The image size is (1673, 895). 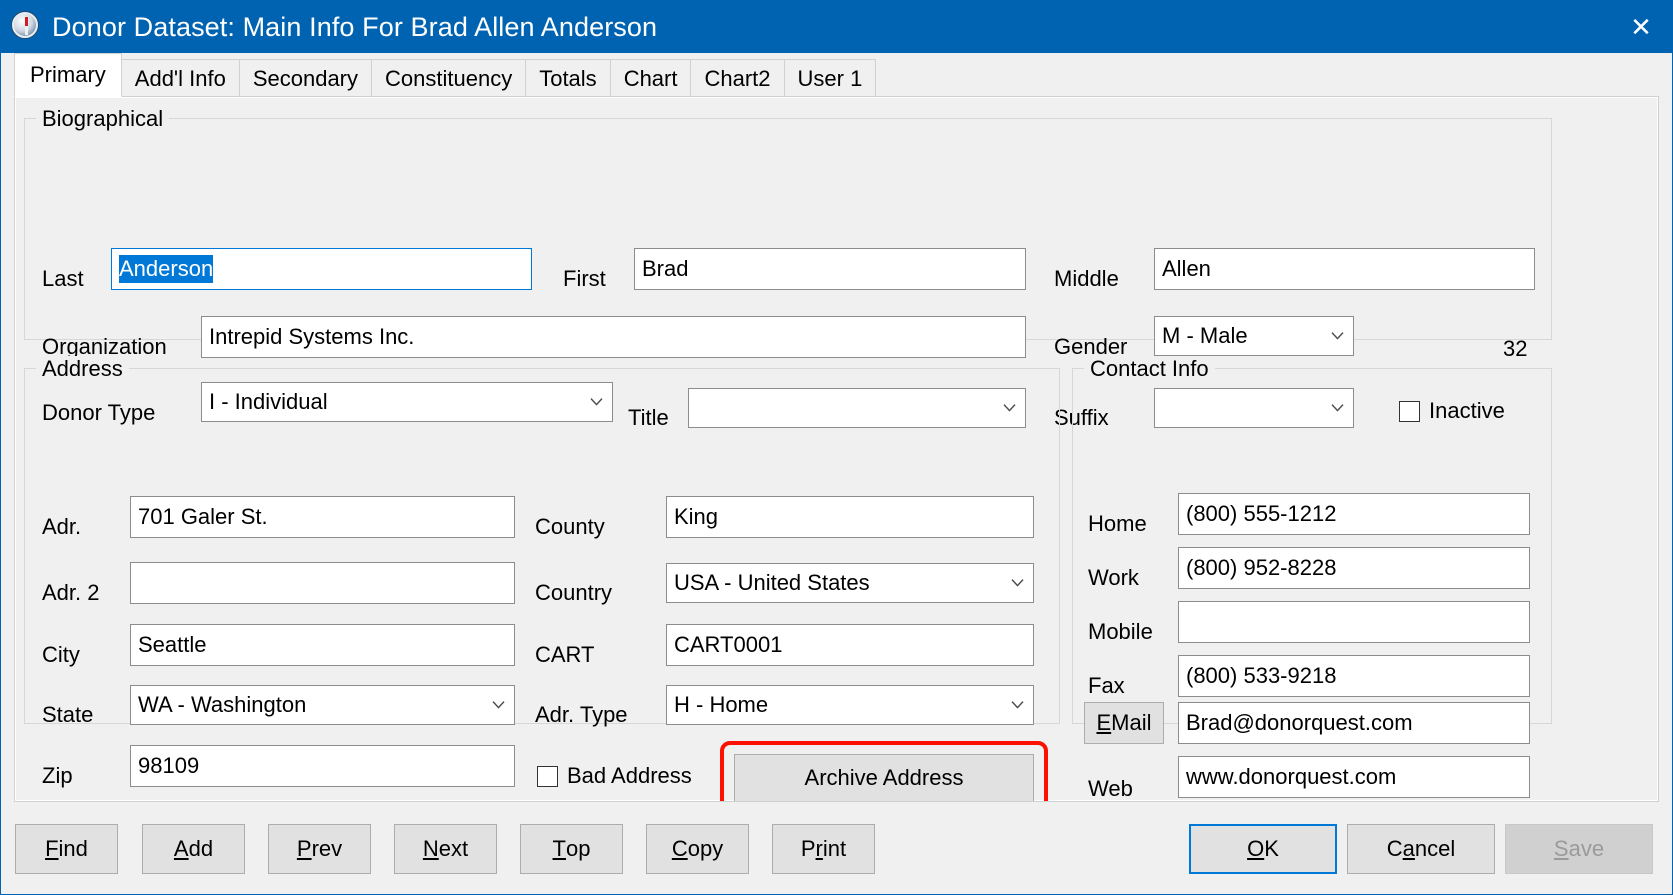 I want to click on web-label: Web, so click(x=1110, y=788).